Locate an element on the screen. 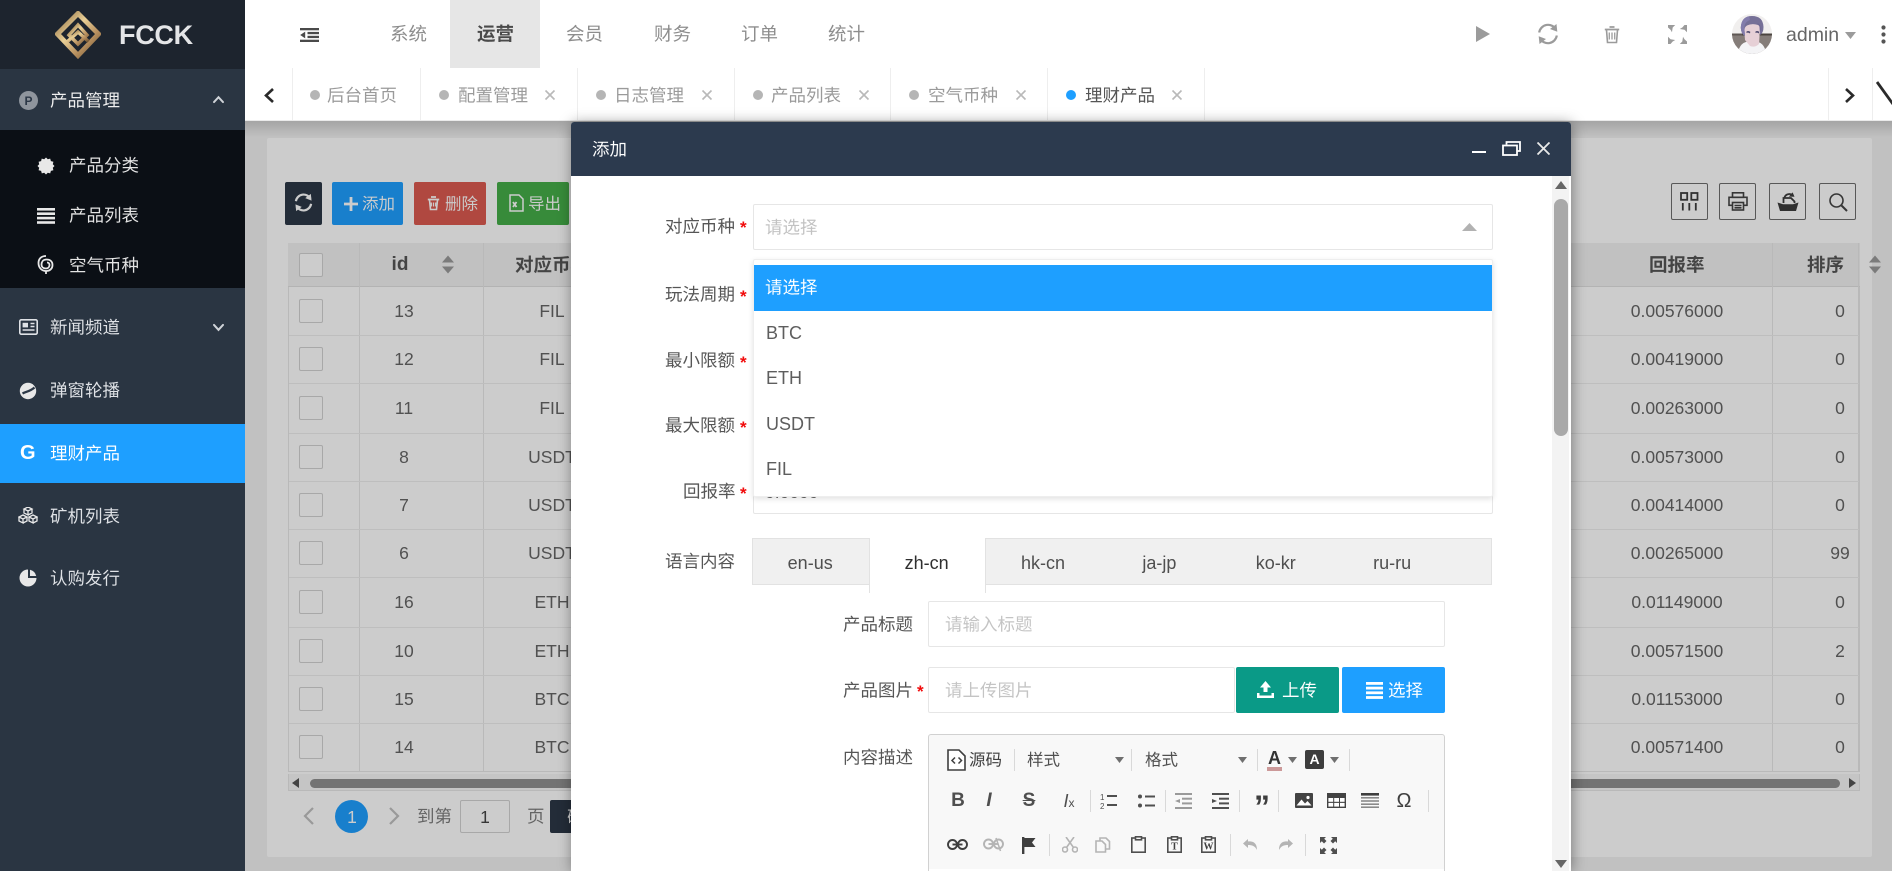 Image resolution: width=1892 pixels, height=871 pixels. svg-text: 2 is located at coordinates (1102, 805).